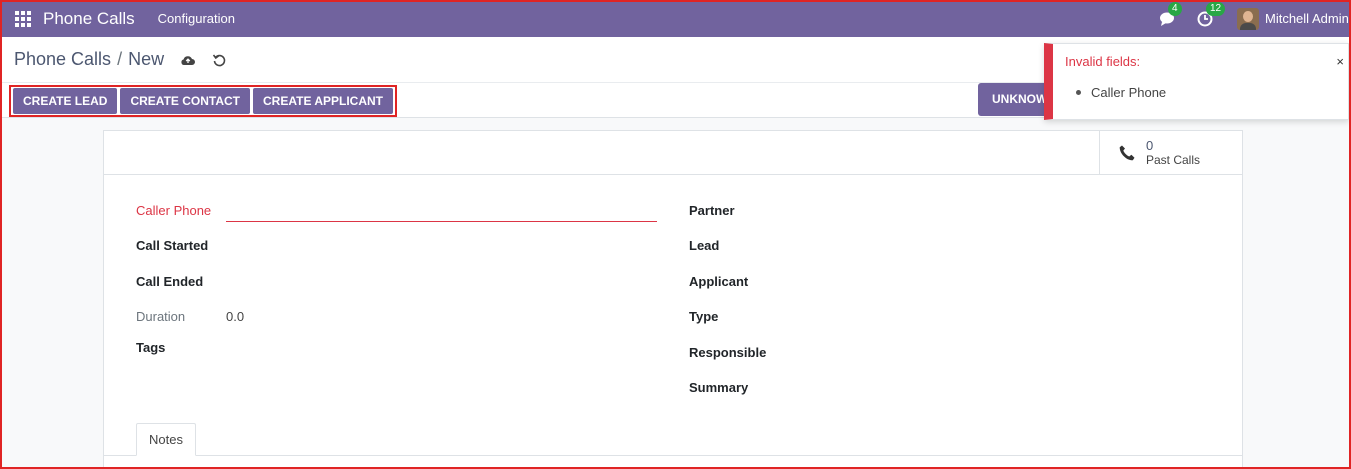 Image resolution: width=1351 pixels, height=469 pixels. Describe the element at coordinates (172, 245) in the screenshot. I see `call-started-label: Call Started` at that location.